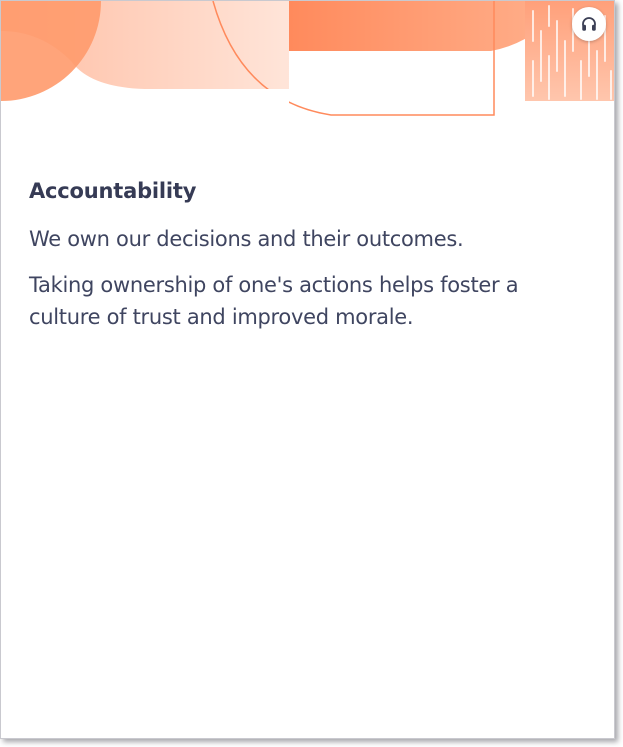  Describe the element at coordinates (113, 191) in the screenshot. I see `card-title: Accountability` at that location.